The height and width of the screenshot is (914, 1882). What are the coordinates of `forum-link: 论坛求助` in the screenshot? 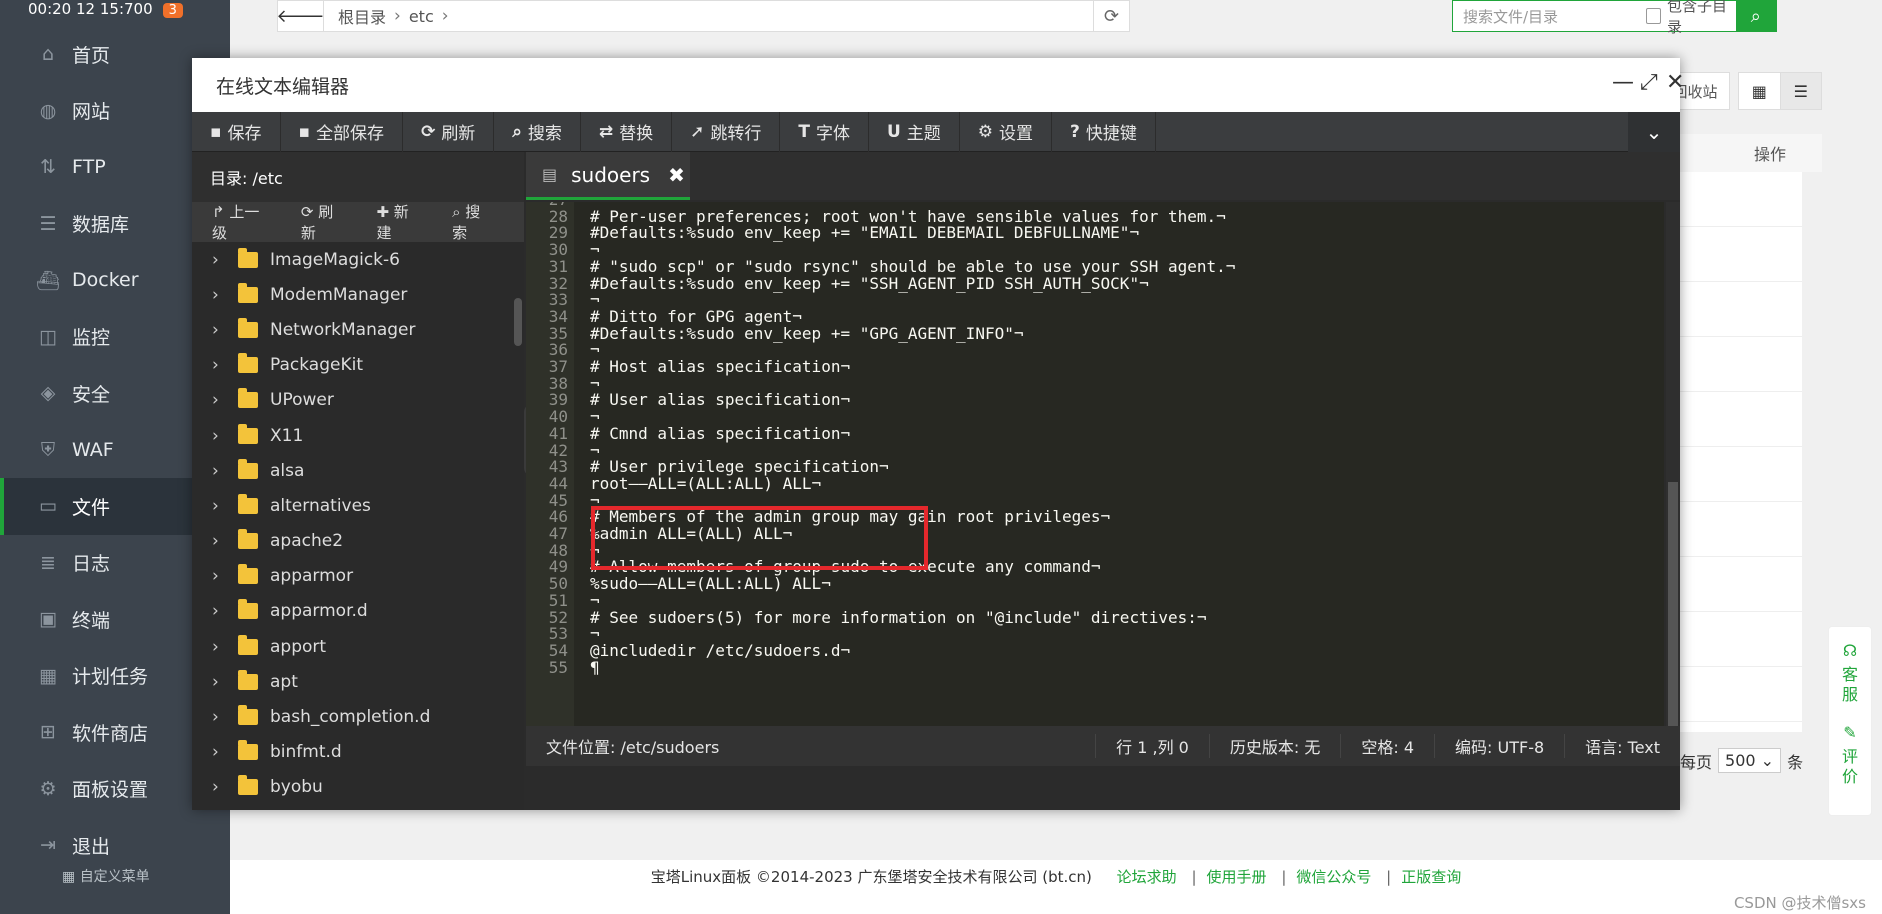 It's located at (1147, 877).